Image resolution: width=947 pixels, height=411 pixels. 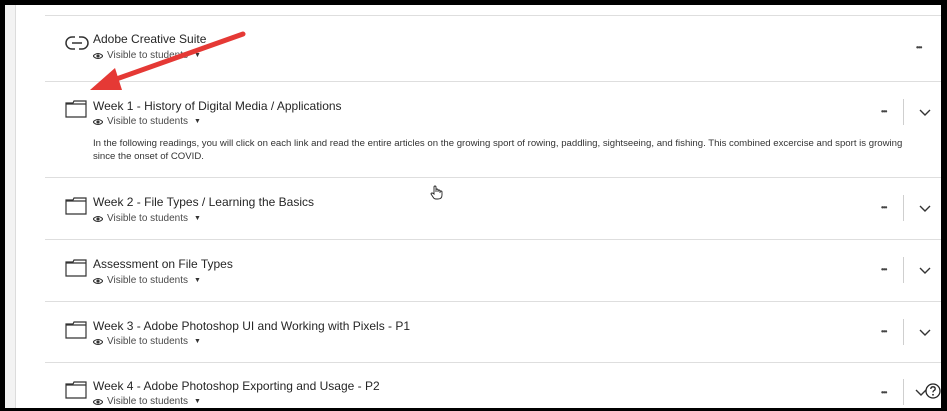 What do you see at coordinates (933, 391) in the screenshot?
I see `help-icon` at bounding box center [933, 391].